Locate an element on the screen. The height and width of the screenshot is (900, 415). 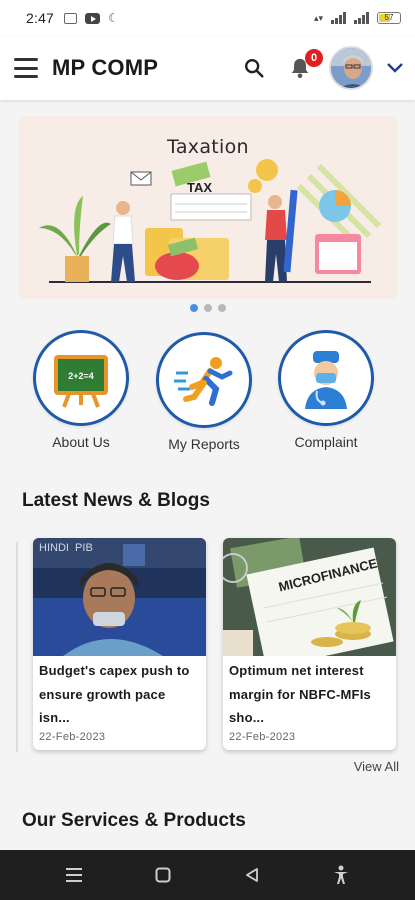
carousel-dots is located at coordinates (207, 308).